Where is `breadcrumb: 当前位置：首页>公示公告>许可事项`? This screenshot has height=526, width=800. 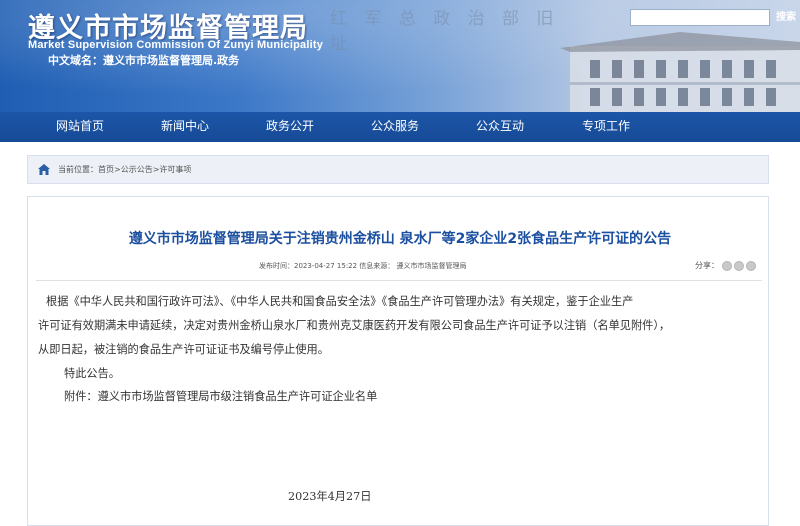
breadcrumb: 当前位置：首页>公示公告>许可事项 is located at coordinates (398, 169).